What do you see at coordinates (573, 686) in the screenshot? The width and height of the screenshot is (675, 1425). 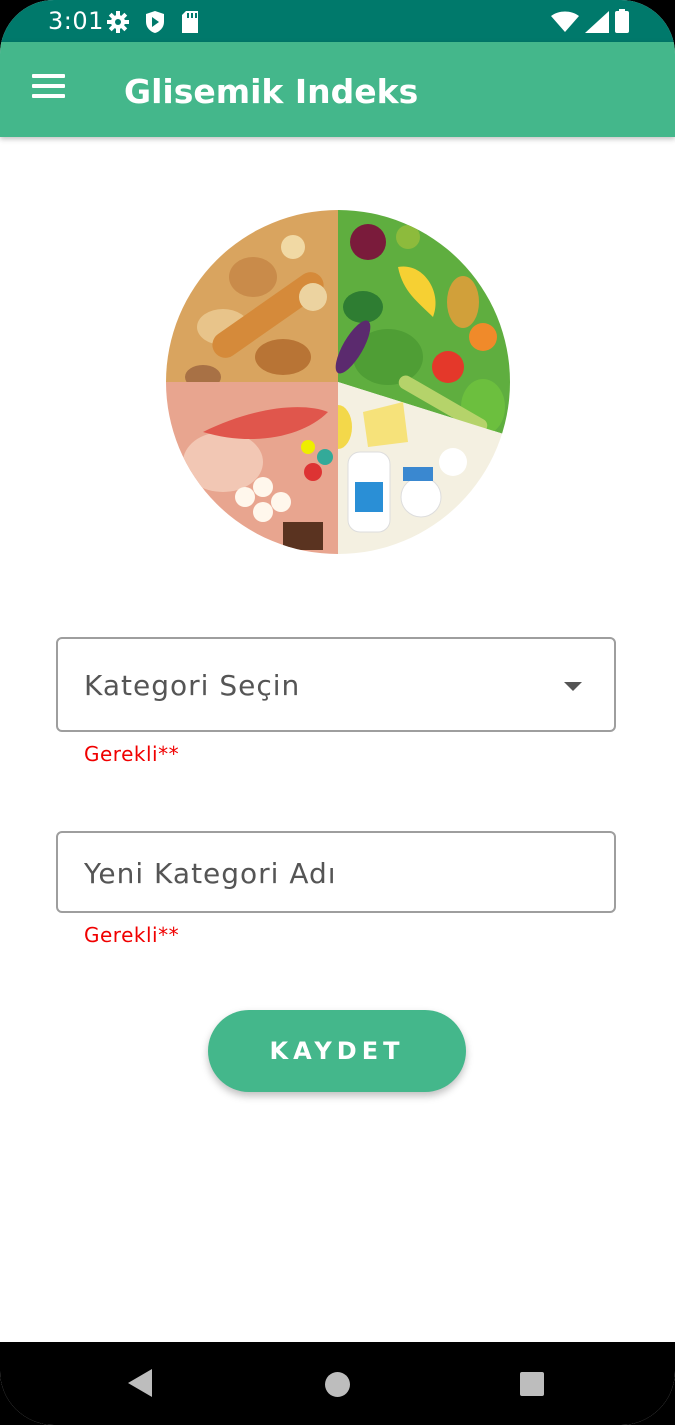 I see `chevron-down-icon` at bounding box center [573, 686].